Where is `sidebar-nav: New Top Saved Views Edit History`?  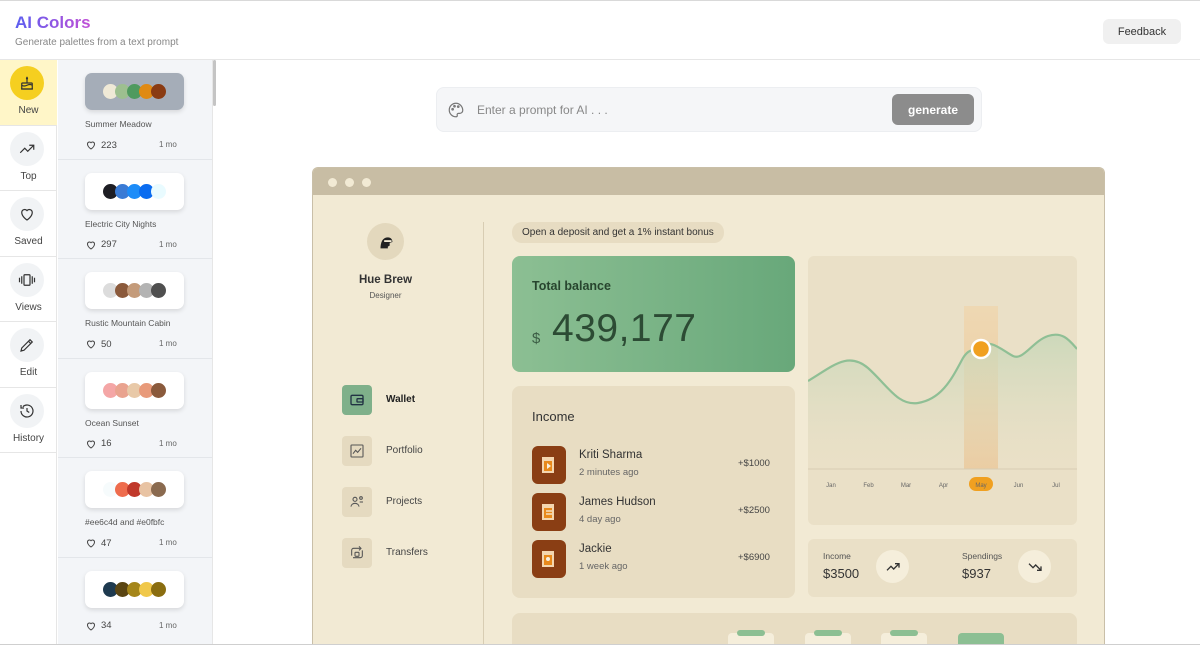 sidebar-nav: New Top Saved Views Edit History is located at coordinates (28, 352).